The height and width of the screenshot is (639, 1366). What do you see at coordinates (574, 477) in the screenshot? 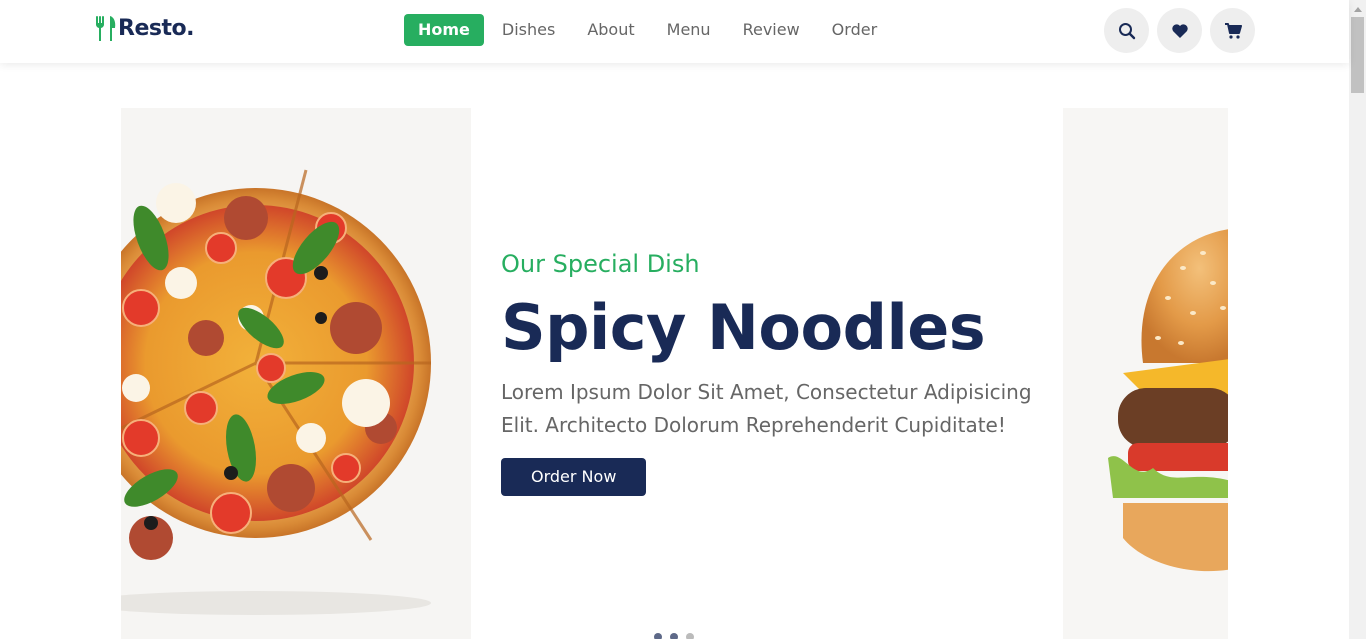
I see `order-now-button: Order Now` at bounding box center [574, 477].